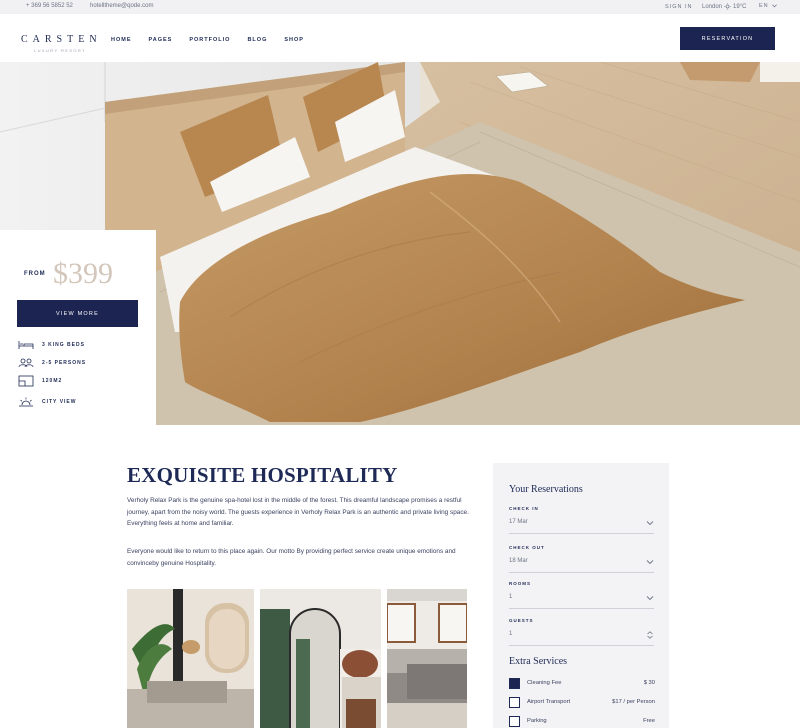  What do you see at coordinates (727, 6) in the screenshot?
I see `sun-icon` at bounding box center [727, 6].